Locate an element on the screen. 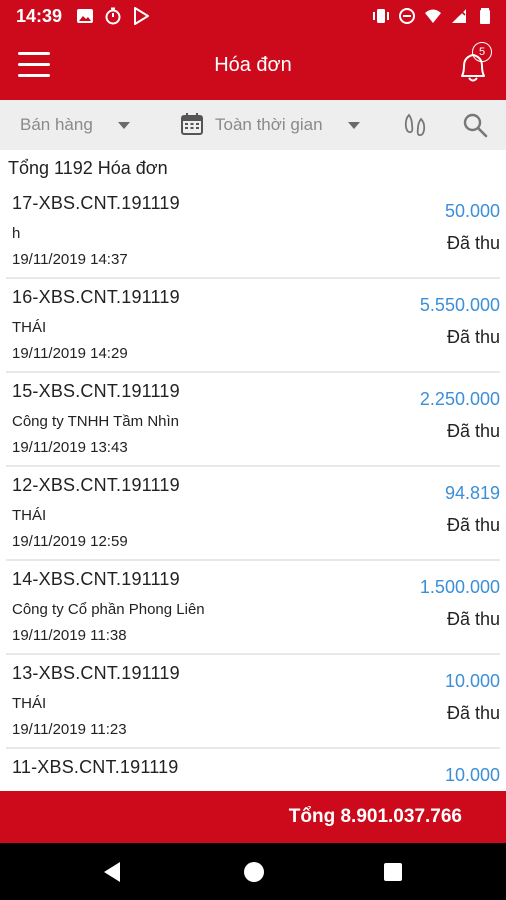 Image resolution: width=506 pixels, height=900 pixels. invoice-amount: 5.550.000 is located at coordinates (459, 305).